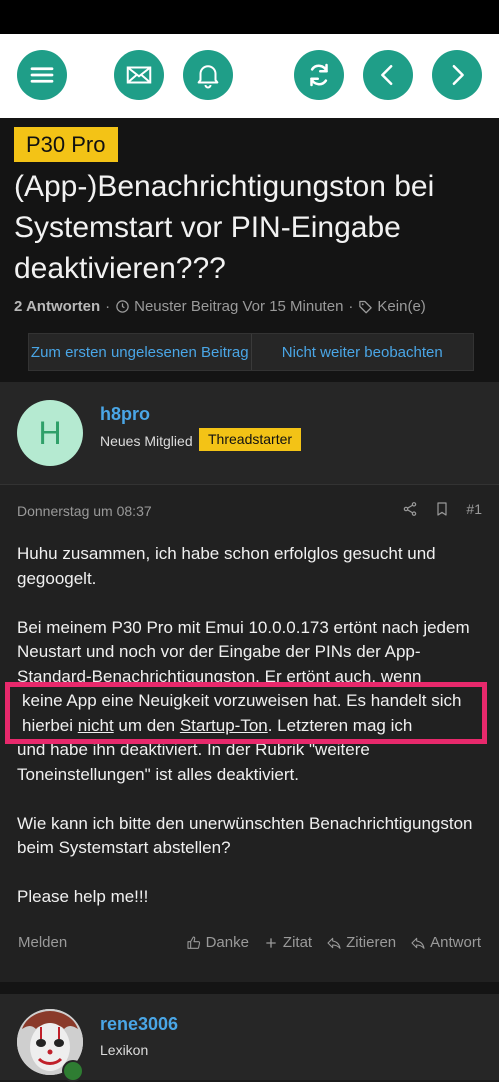 The height and width of the screenshot is (1082, 499). What do you see at coordinates (193, 942) in the screenshot?
I see `thumbs-up-icon` at bounding box center [193, 942].